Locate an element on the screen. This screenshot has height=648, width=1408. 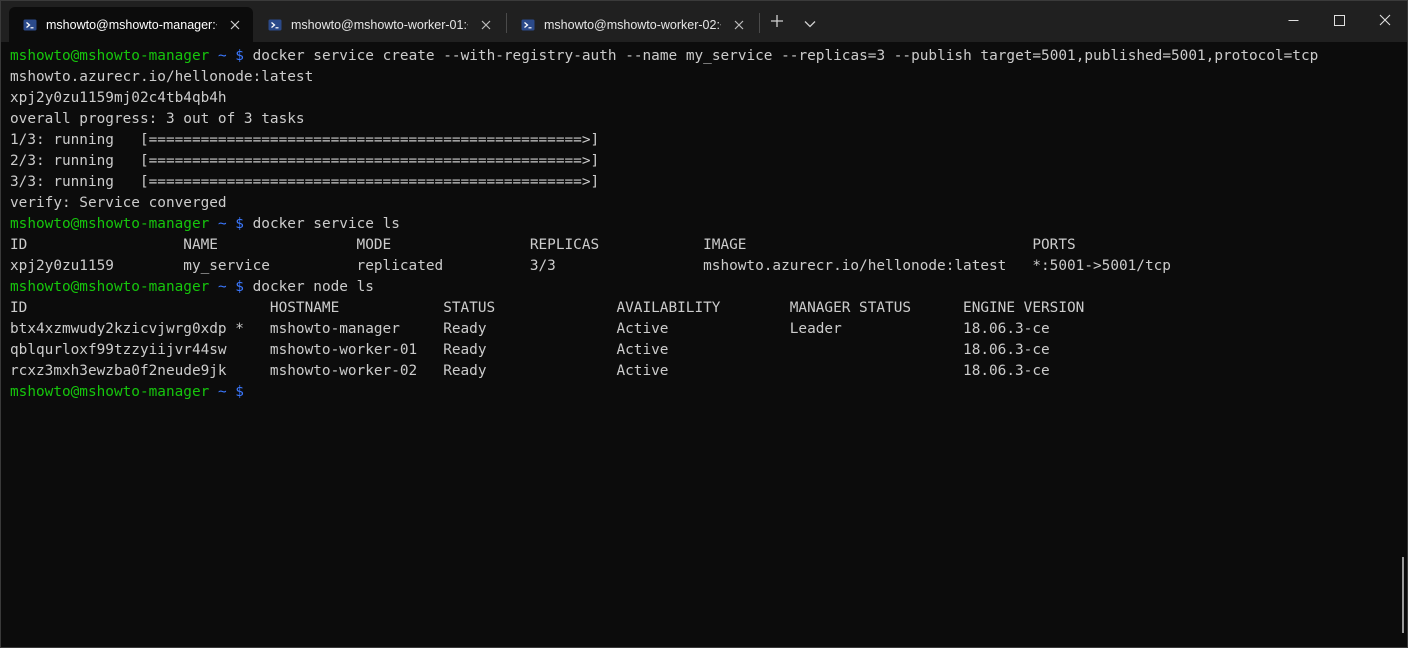
tab-label: mshowto@mshowto-worker-01:~ is located at coordinates (379, 24).